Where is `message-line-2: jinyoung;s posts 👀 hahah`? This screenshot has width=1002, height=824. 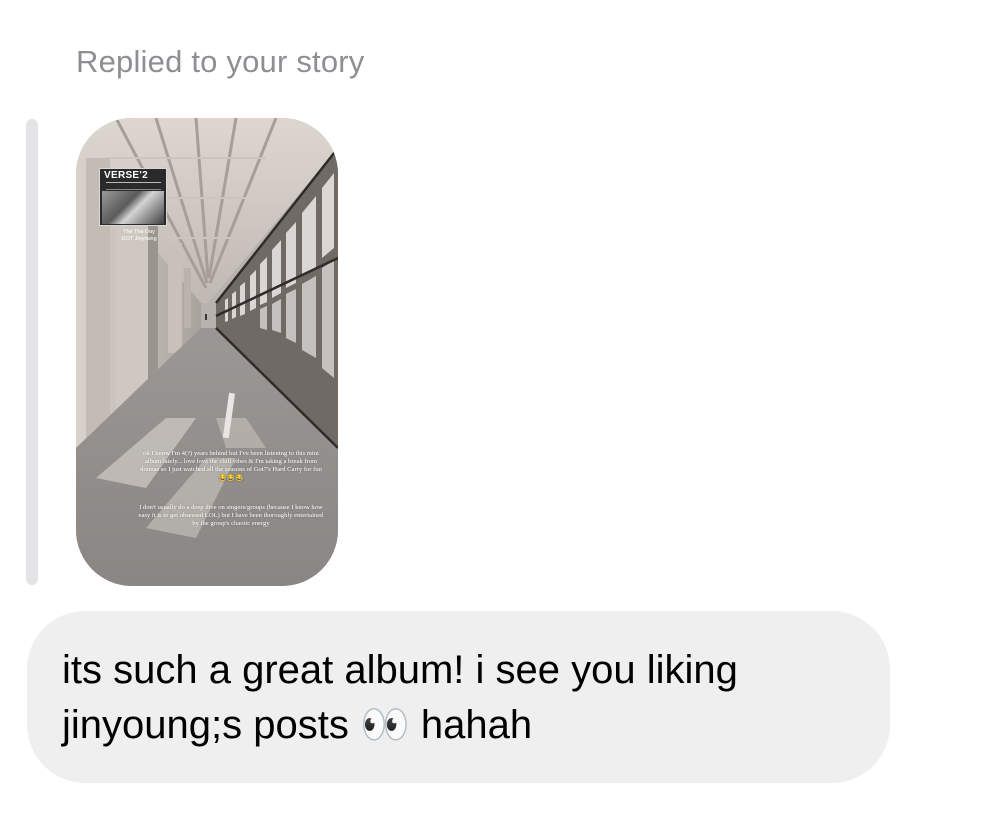
message-line-2: jinyoung;s posts 👀 hahah is located at coordinates (297, 725).